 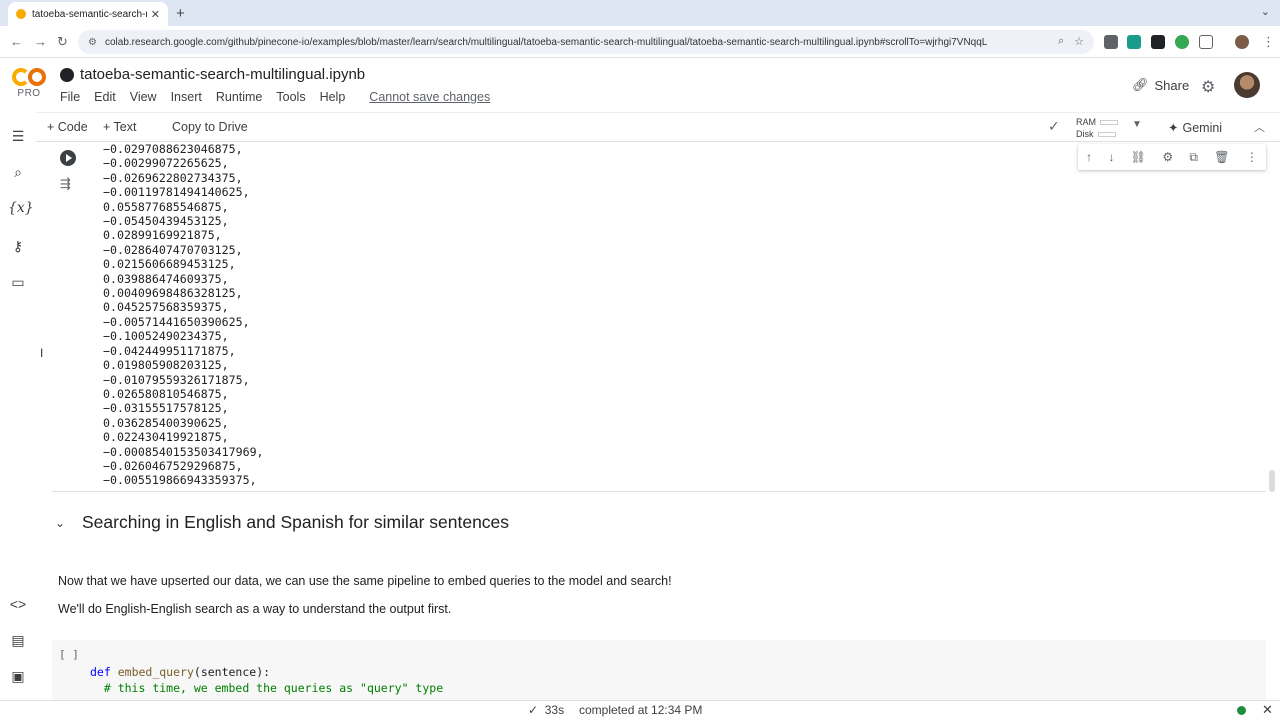 I want to click on files-folder-icon: ▭, so click(x=18, y=282).